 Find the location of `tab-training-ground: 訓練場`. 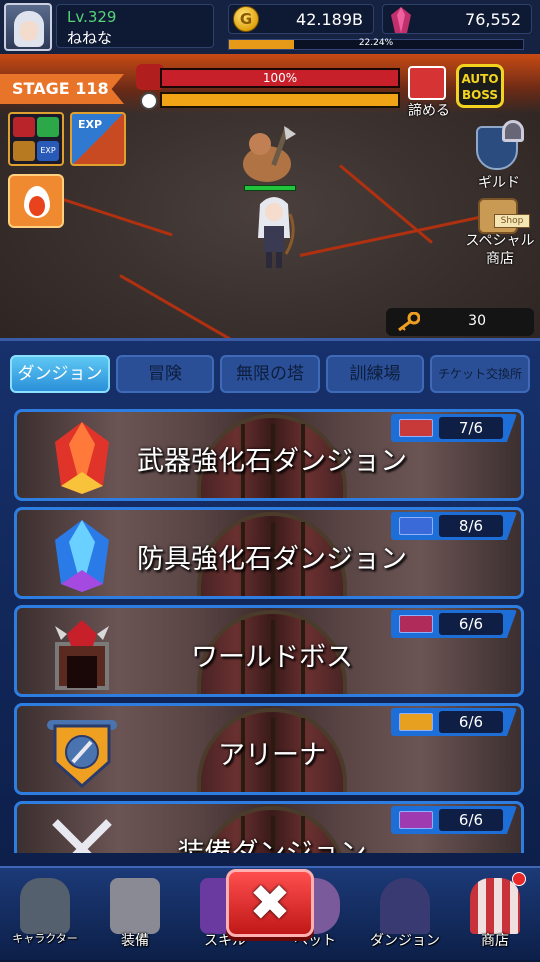

tab-training-ground: 訓練場 is located at coordinates (375, 374).